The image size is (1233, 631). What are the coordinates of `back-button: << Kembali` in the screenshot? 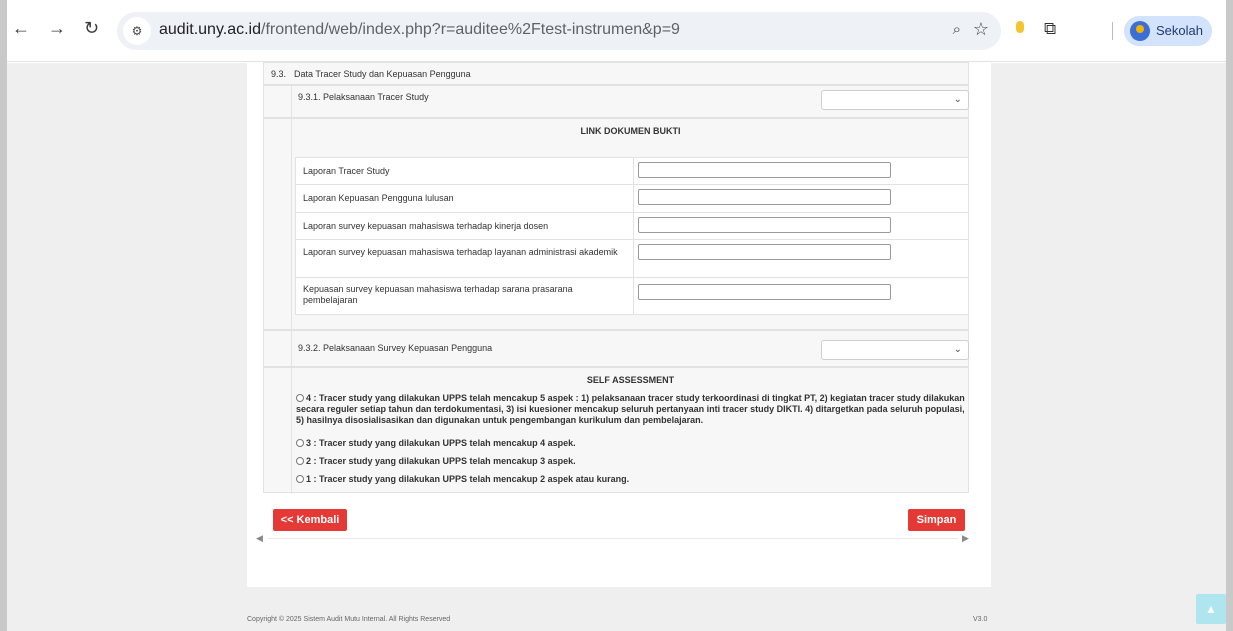 It's located at (310, 520).